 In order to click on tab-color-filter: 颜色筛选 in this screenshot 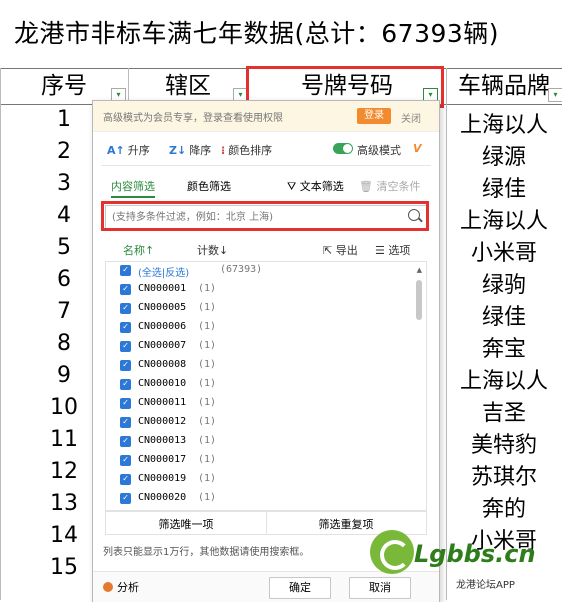, I will do `click(209, 186)`.